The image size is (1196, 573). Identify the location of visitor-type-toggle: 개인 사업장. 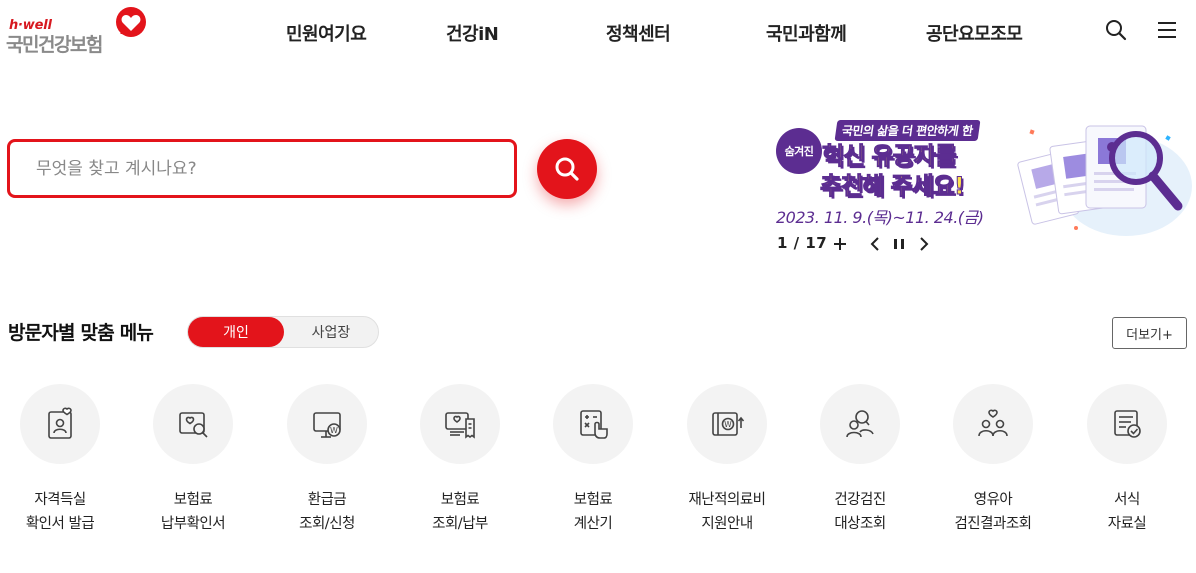
(283, 332).